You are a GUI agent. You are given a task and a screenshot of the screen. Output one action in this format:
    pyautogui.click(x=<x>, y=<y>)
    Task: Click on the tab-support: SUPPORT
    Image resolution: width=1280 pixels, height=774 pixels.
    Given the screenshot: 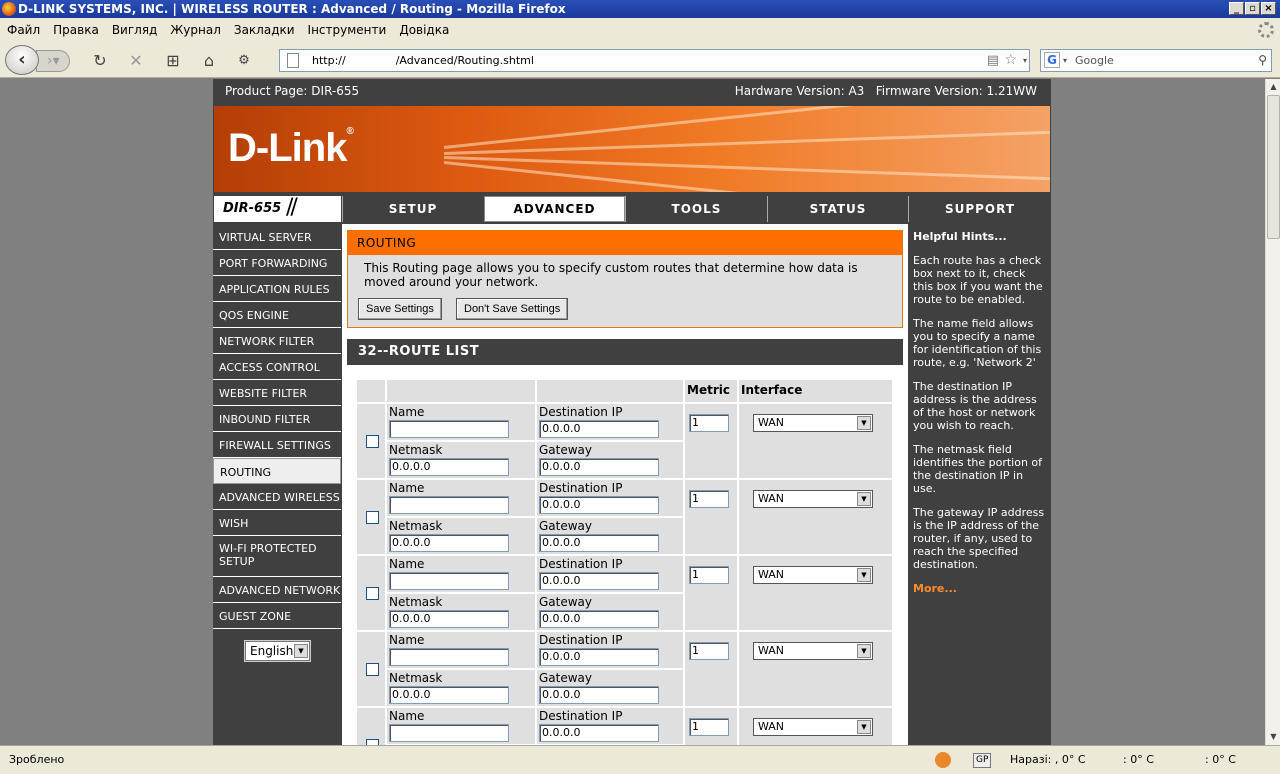 What is the action you would take?
    pyautogui.click(x=979, y=209)
    